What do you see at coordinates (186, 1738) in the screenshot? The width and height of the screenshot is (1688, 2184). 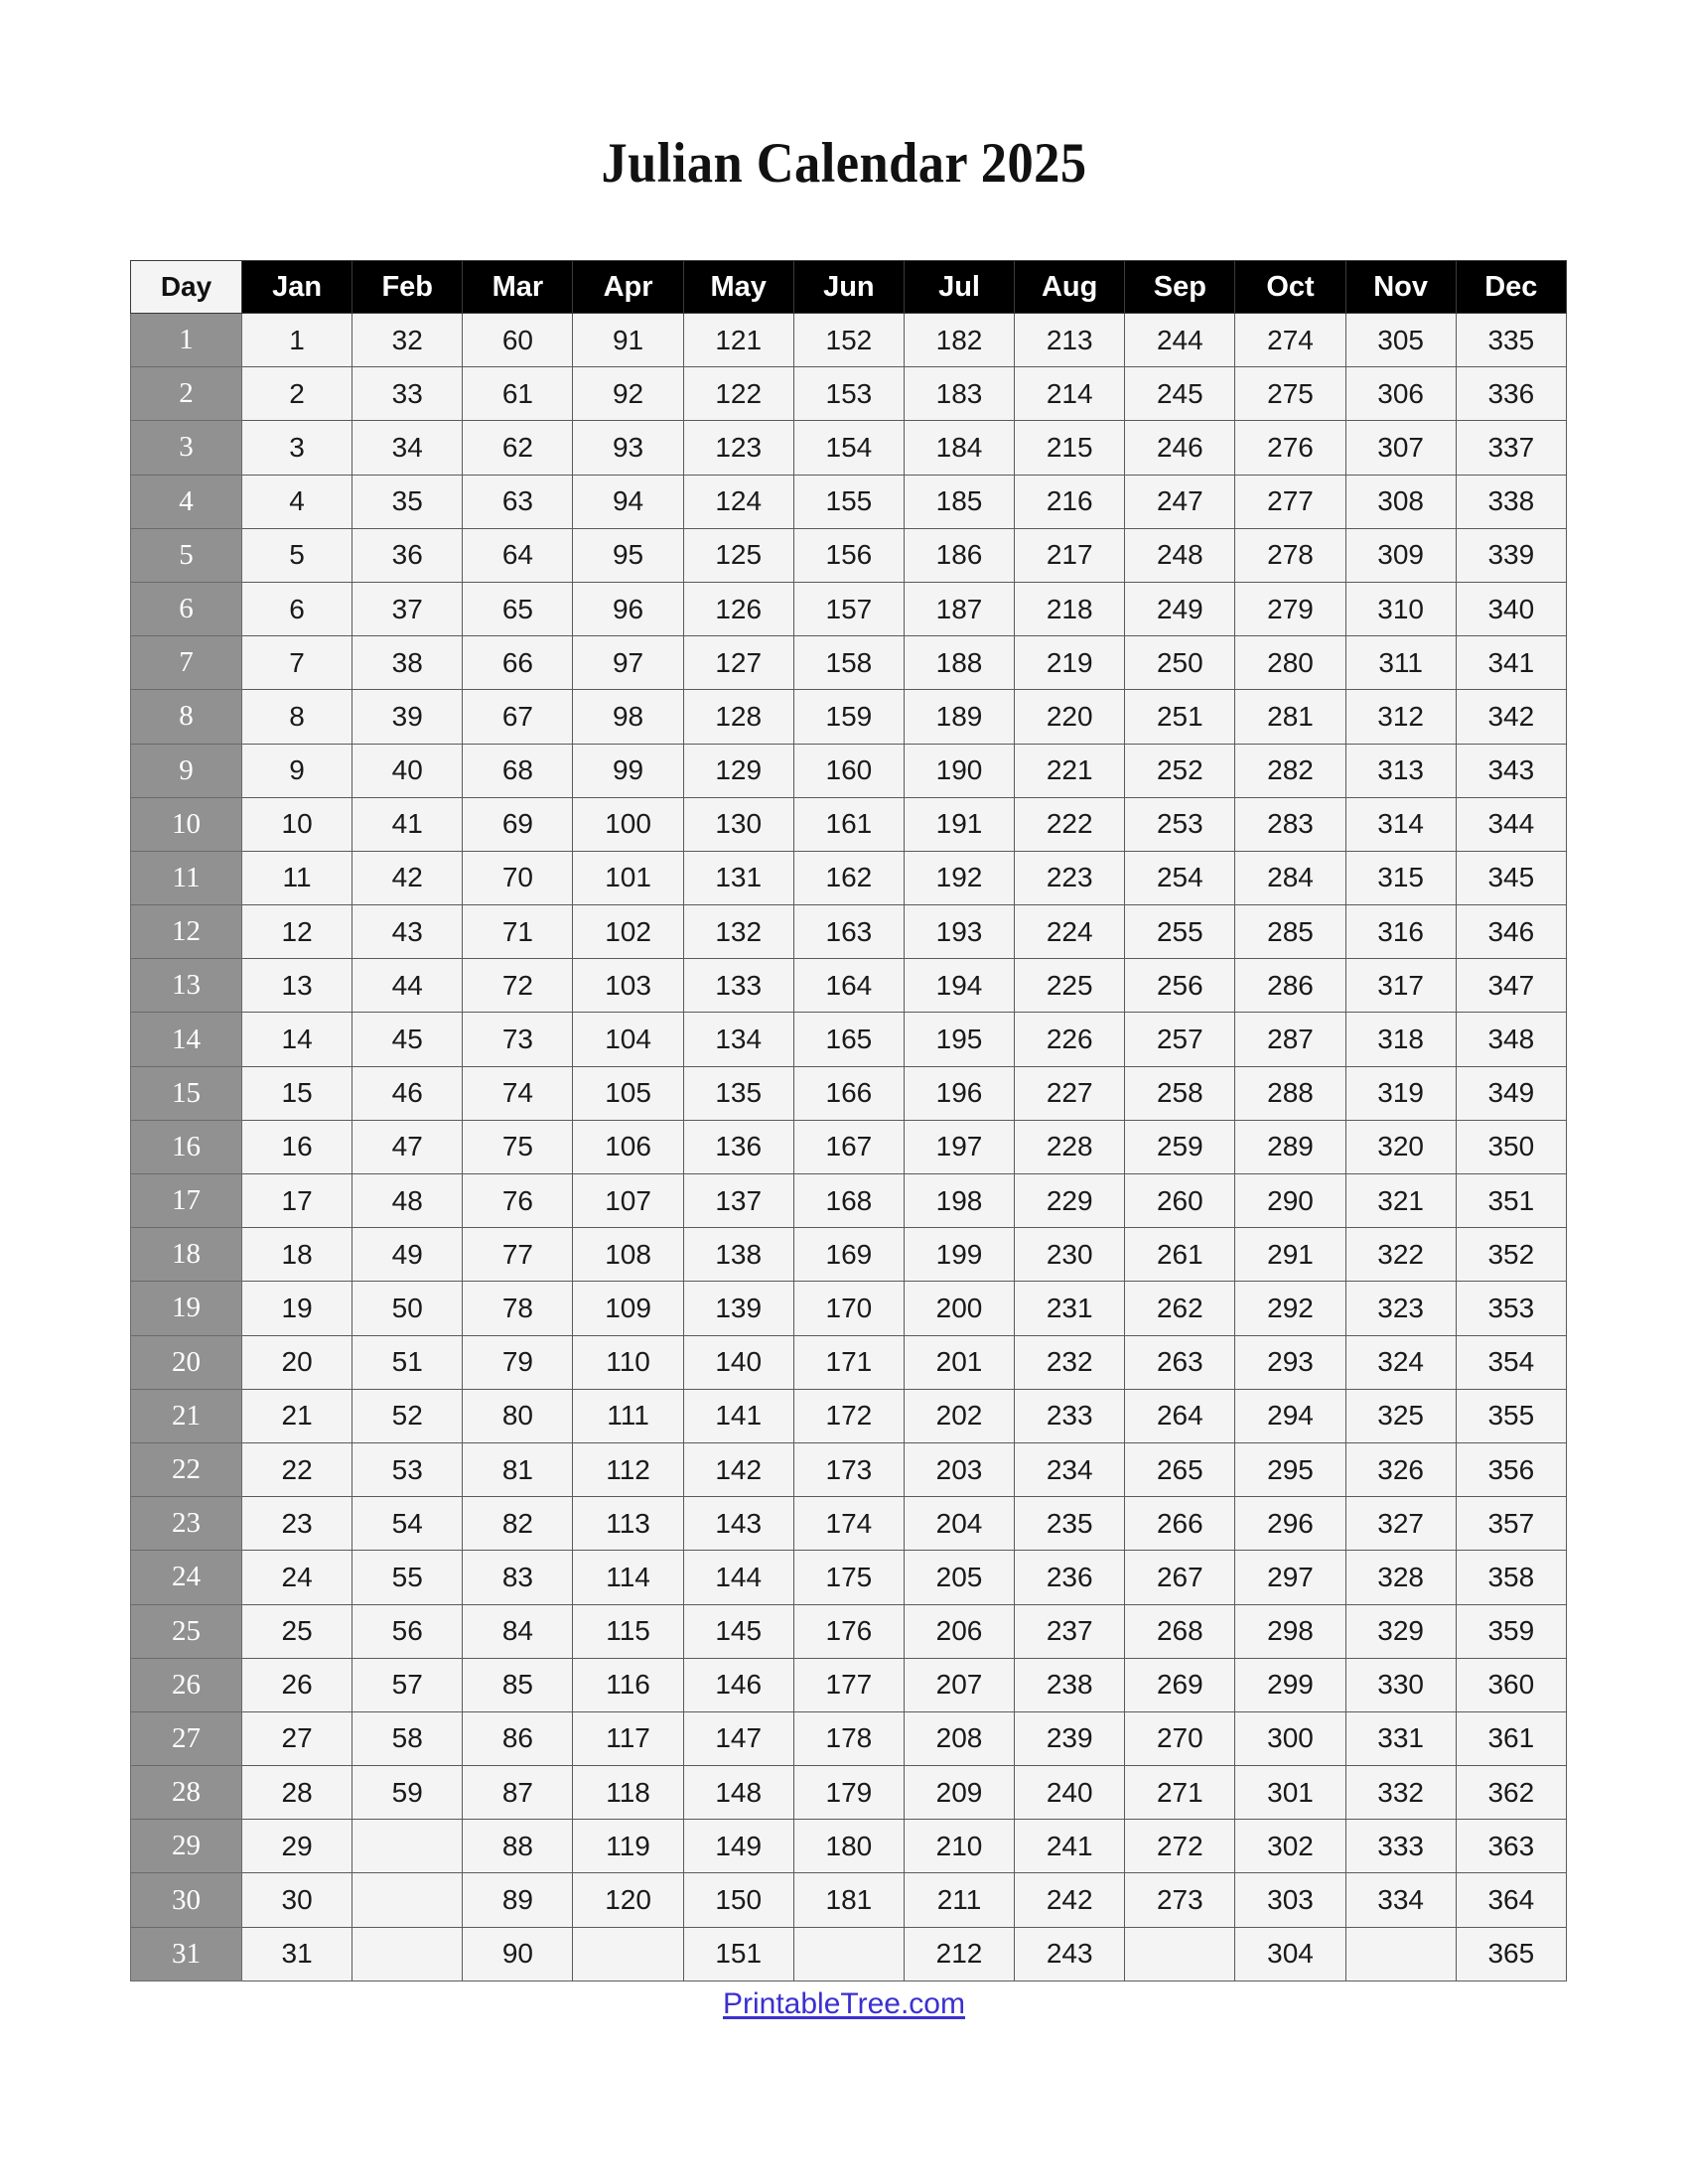 I see `day-number-cell: 27` at bounding box center [186, 1738].